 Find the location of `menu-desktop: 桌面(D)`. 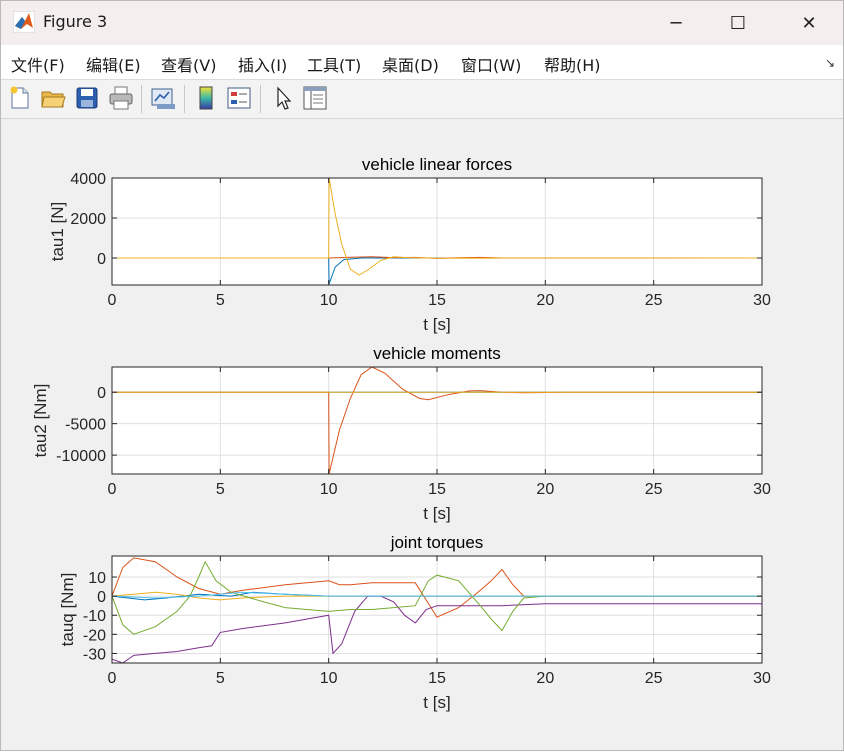

menu-desktop: 桌面(D) is located at coordinates (410, 64).